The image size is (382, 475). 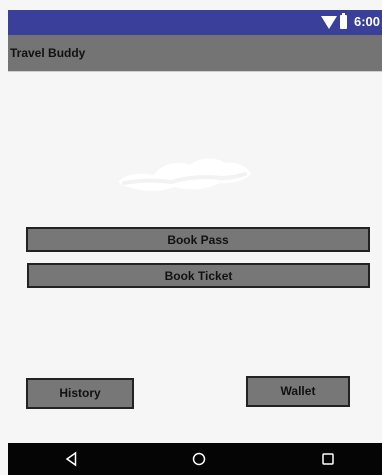 What do you see at coordinates (367, 21) in the screenshot?
I see `status-time: 6:00` at bounding box center [367, 21].